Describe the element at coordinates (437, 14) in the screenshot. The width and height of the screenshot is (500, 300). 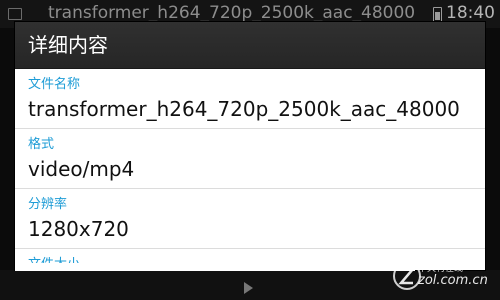
I see `battery-icon` at that location.